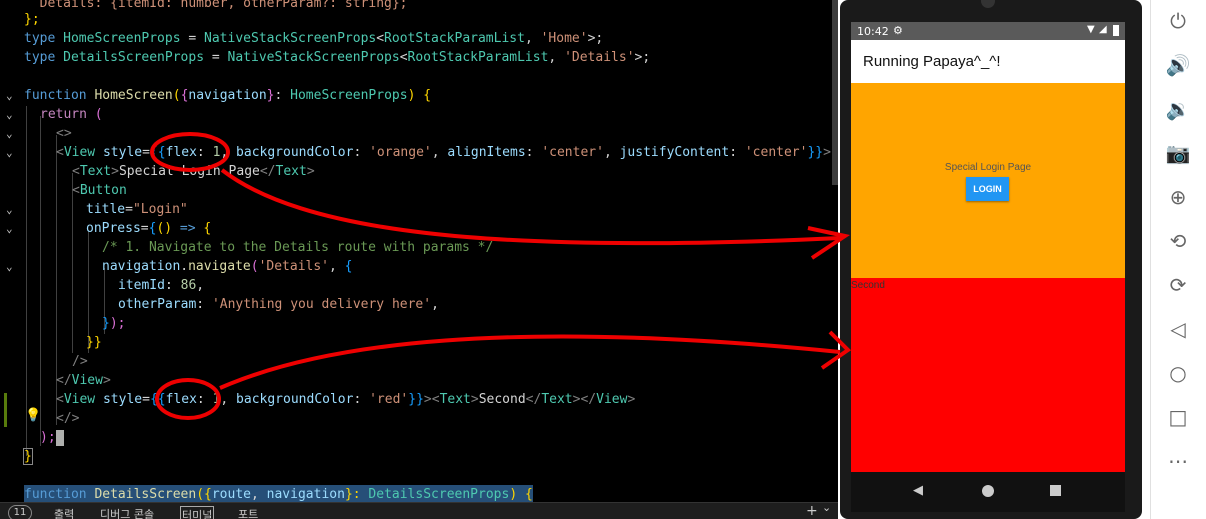  Describe the element at coordinates (1103, 29) in the screenshot. I see `signal-icon: ◢` at that location.